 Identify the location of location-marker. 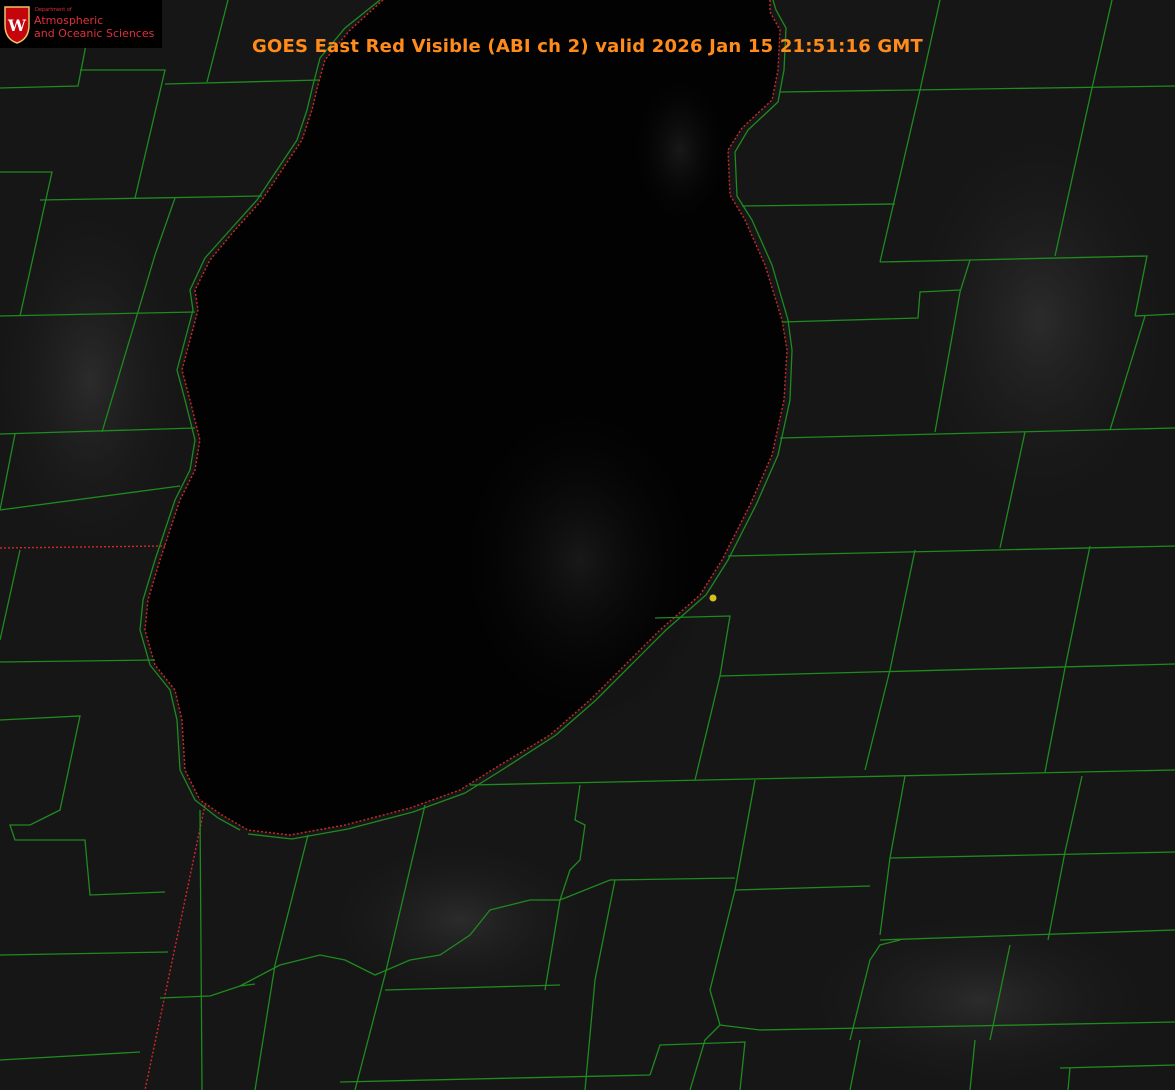
(713, 598).